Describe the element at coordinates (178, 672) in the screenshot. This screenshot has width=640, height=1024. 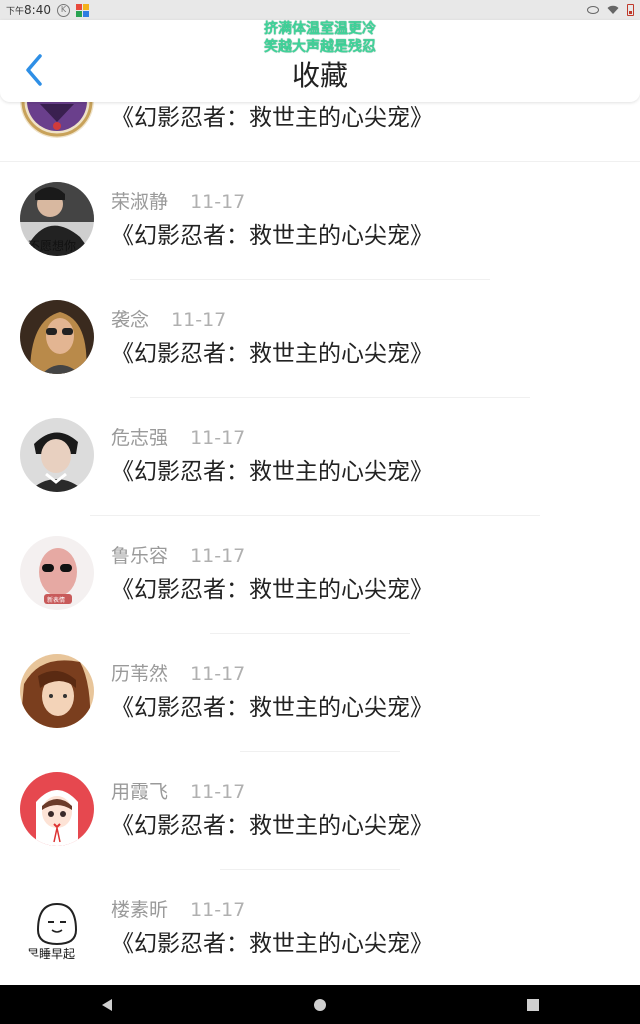
I see `item-meta: 历苇然 11-17` at that location.